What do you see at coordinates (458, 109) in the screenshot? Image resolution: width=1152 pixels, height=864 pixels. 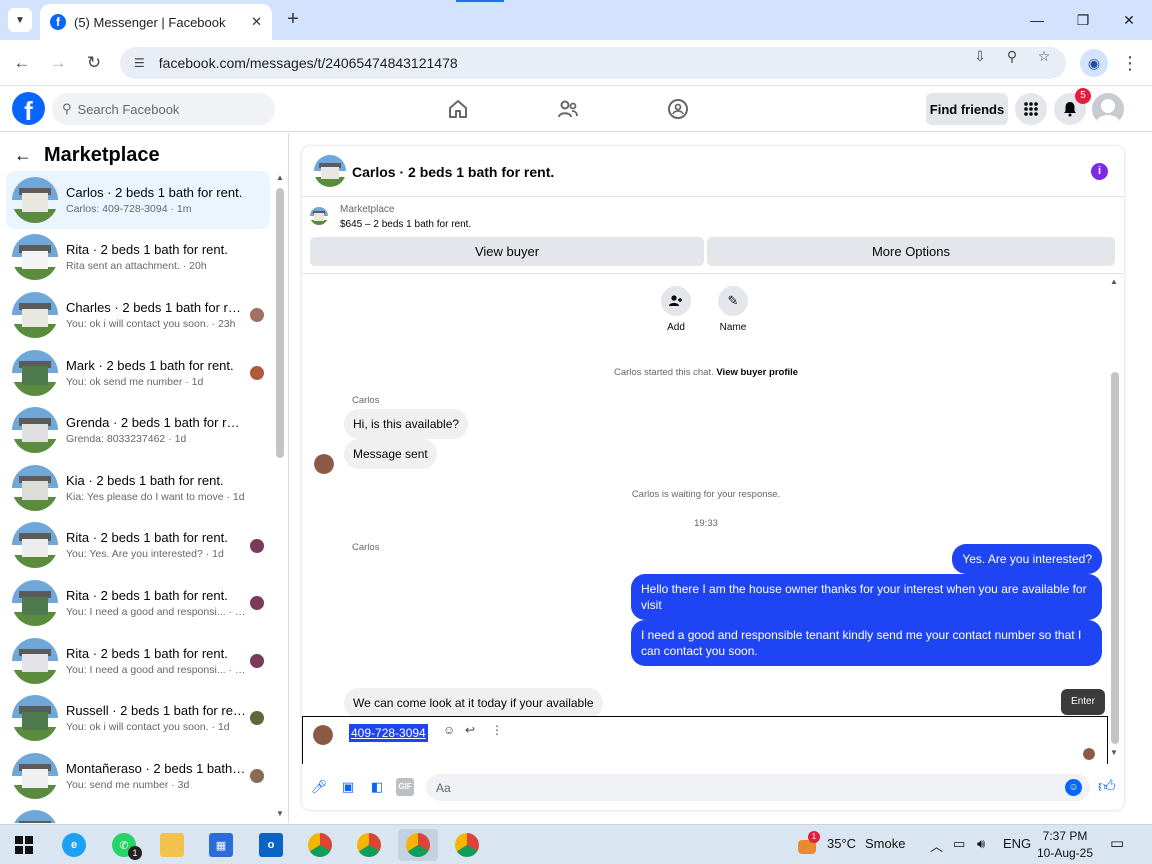 I see `home-icon` at bounding box center [458, 109].